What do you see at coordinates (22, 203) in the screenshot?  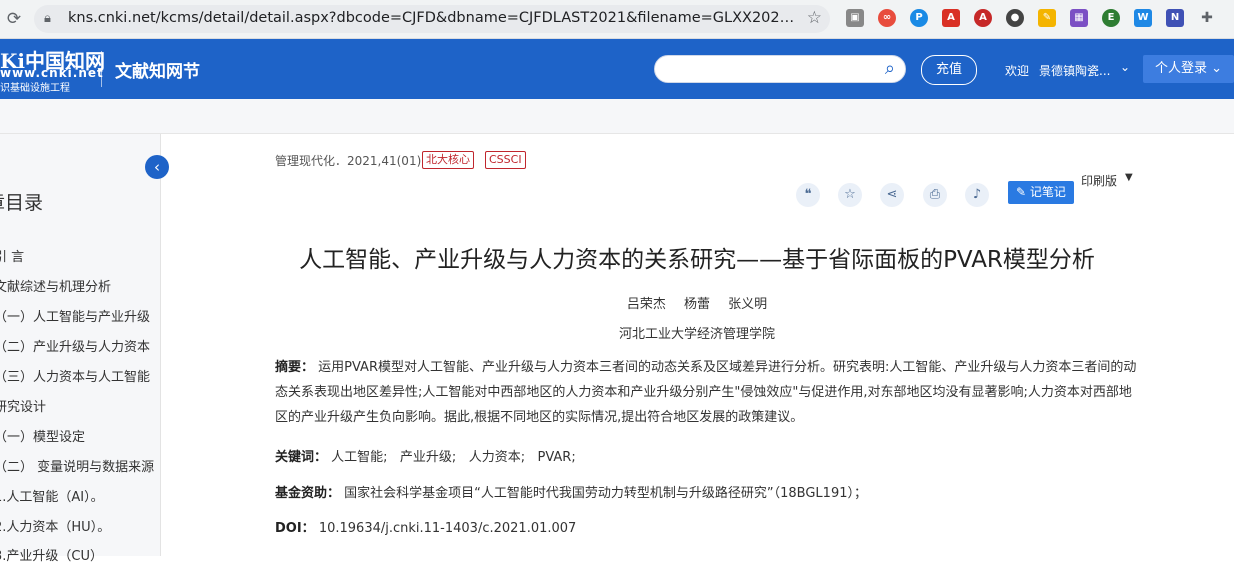 I see `toc-title: 章目录` at bounding box center [22, 203].